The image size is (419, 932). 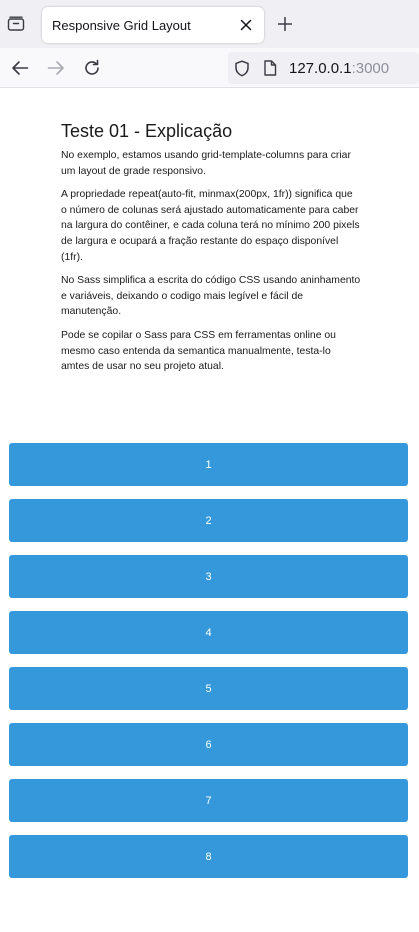 What do you see at coordinates (209, 68) in the screenshot?
I see `nav-bar: 127.0.0.1:3000` at bounding box center [209, 68].